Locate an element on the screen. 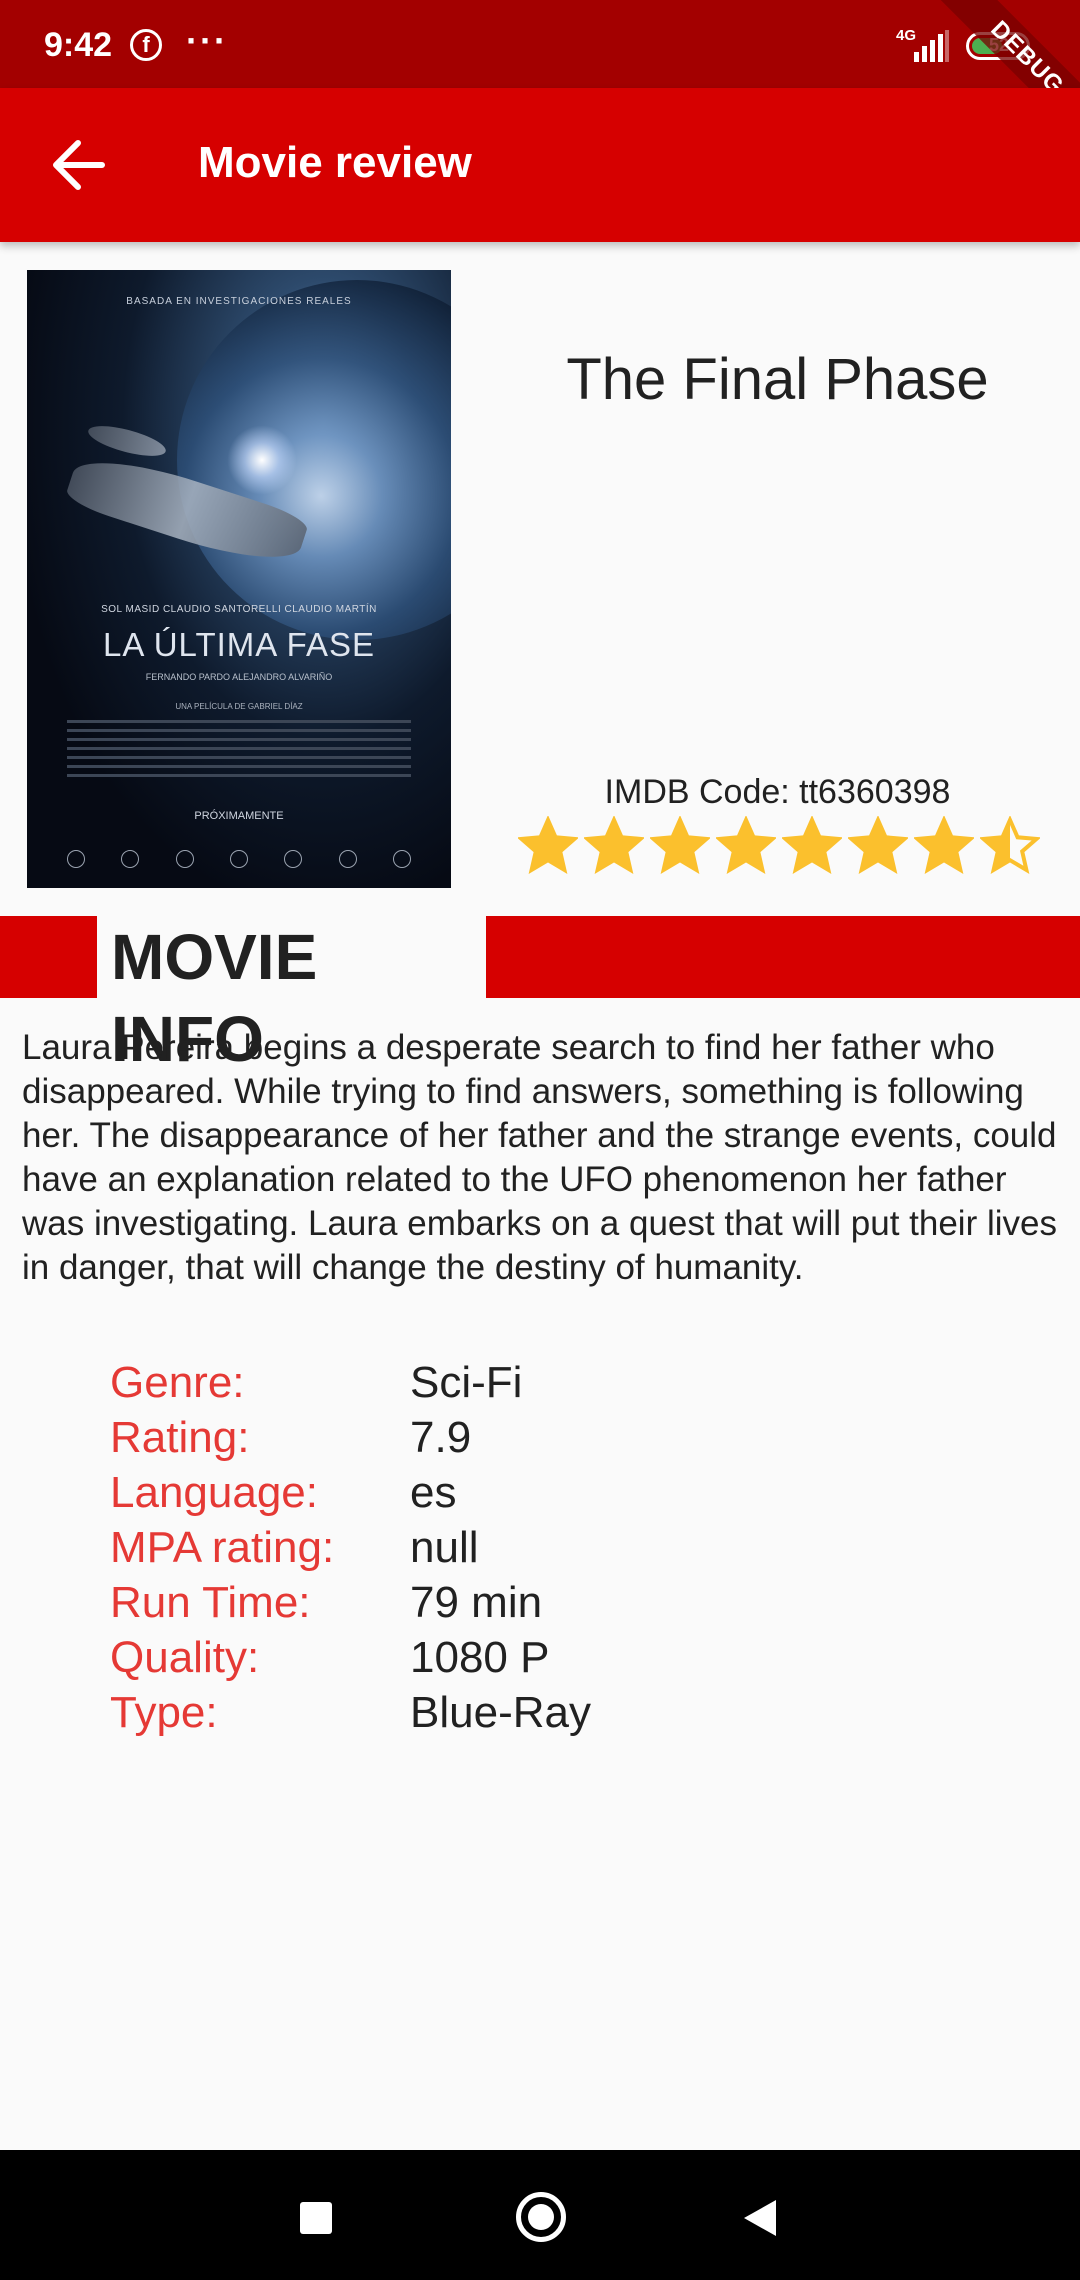 The image size is (1080, 2280). info-row-mpa-rating: MPA rating: null is located at coordinates (410, 1550).